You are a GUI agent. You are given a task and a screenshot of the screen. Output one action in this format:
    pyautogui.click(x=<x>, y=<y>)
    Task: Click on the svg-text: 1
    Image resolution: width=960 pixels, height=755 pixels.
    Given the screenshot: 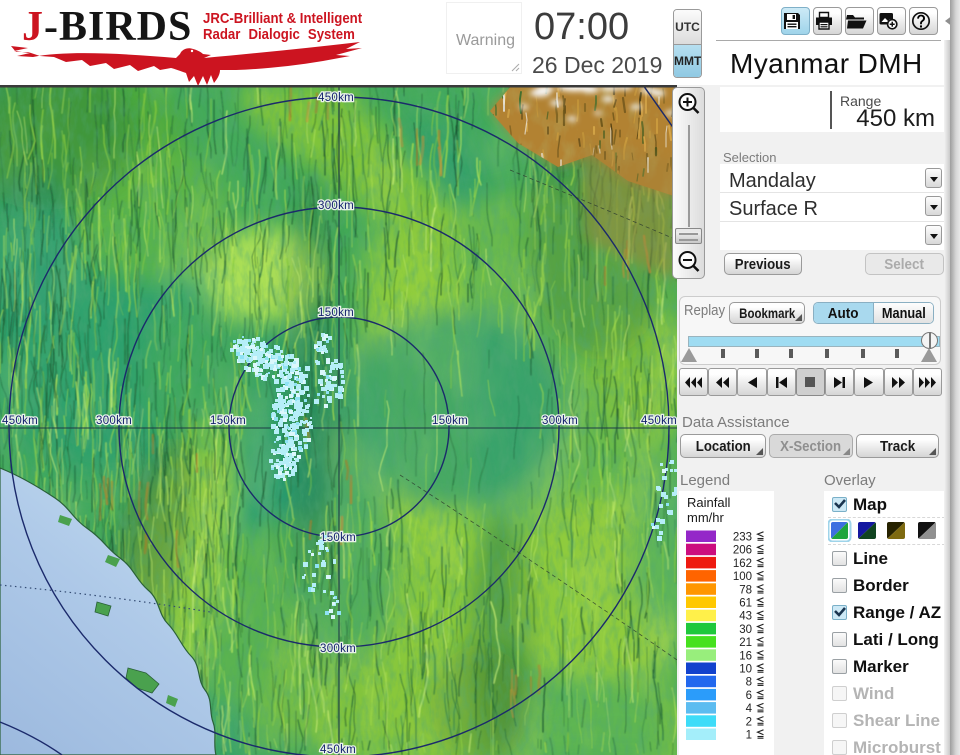 What is the action you would take?
    pyautogui.click(x=749, y=736)
    